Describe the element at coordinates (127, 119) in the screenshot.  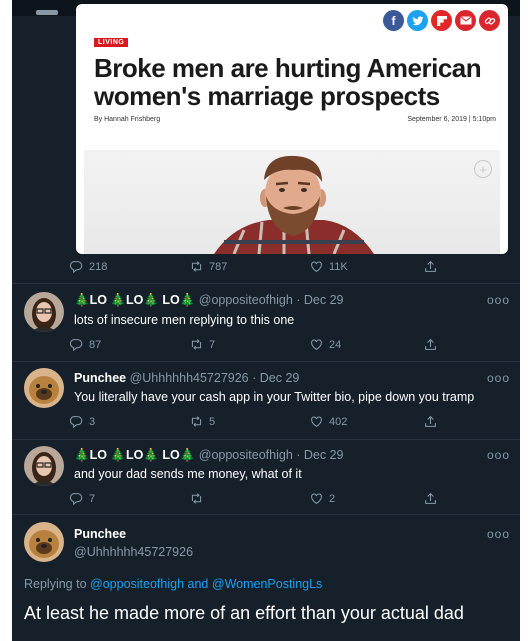
I see `article-byline: By Hannah Frishberg` at that location.